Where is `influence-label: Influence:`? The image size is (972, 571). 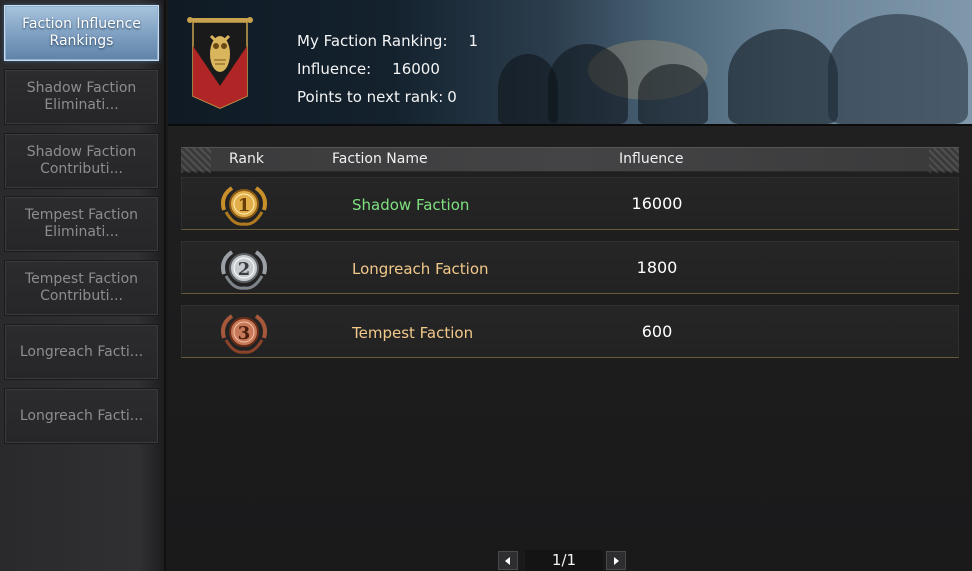 influence-label: Influence: is located at coordinates (334, 69).